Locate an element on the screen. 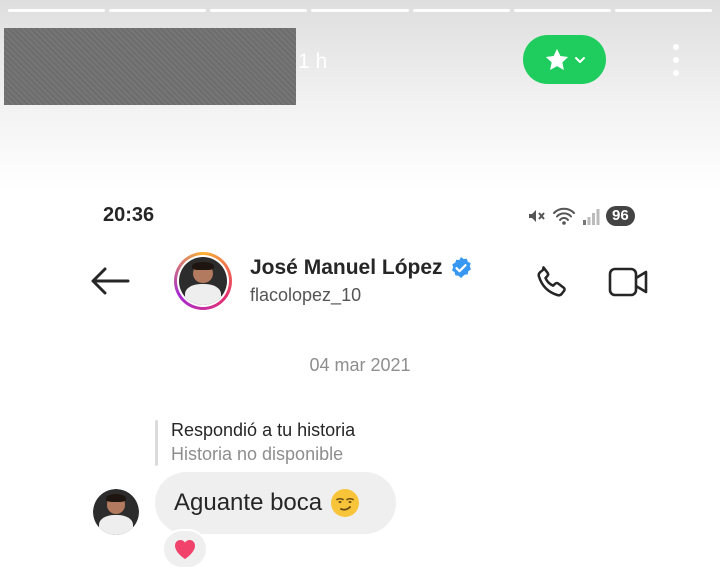  message-text: Aguante boca is located at coordinates (248, 502).